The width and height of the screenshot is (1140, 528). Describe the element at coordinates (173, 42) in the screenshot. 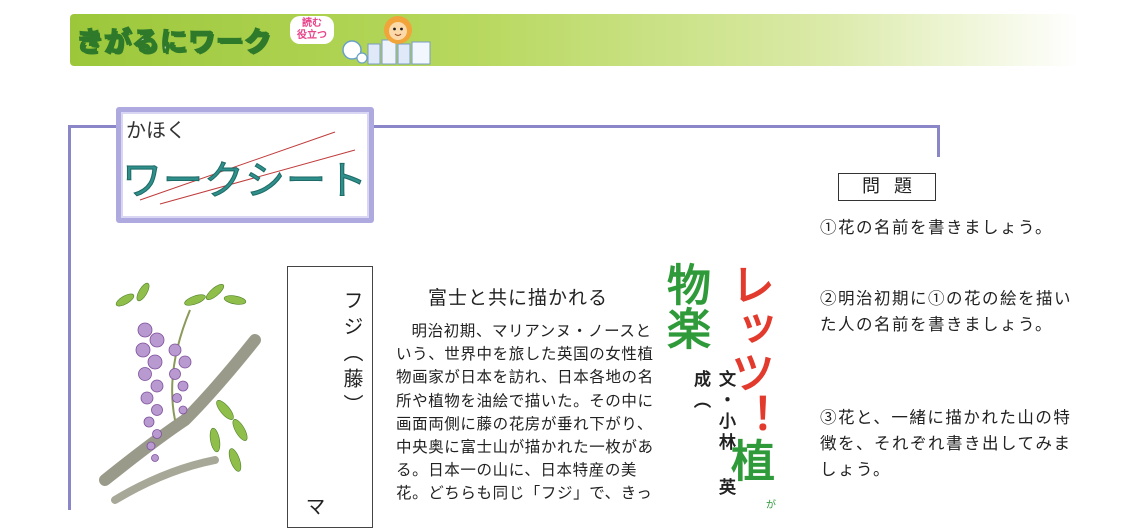

I see `banner-title: きがるにワーク` at that location.